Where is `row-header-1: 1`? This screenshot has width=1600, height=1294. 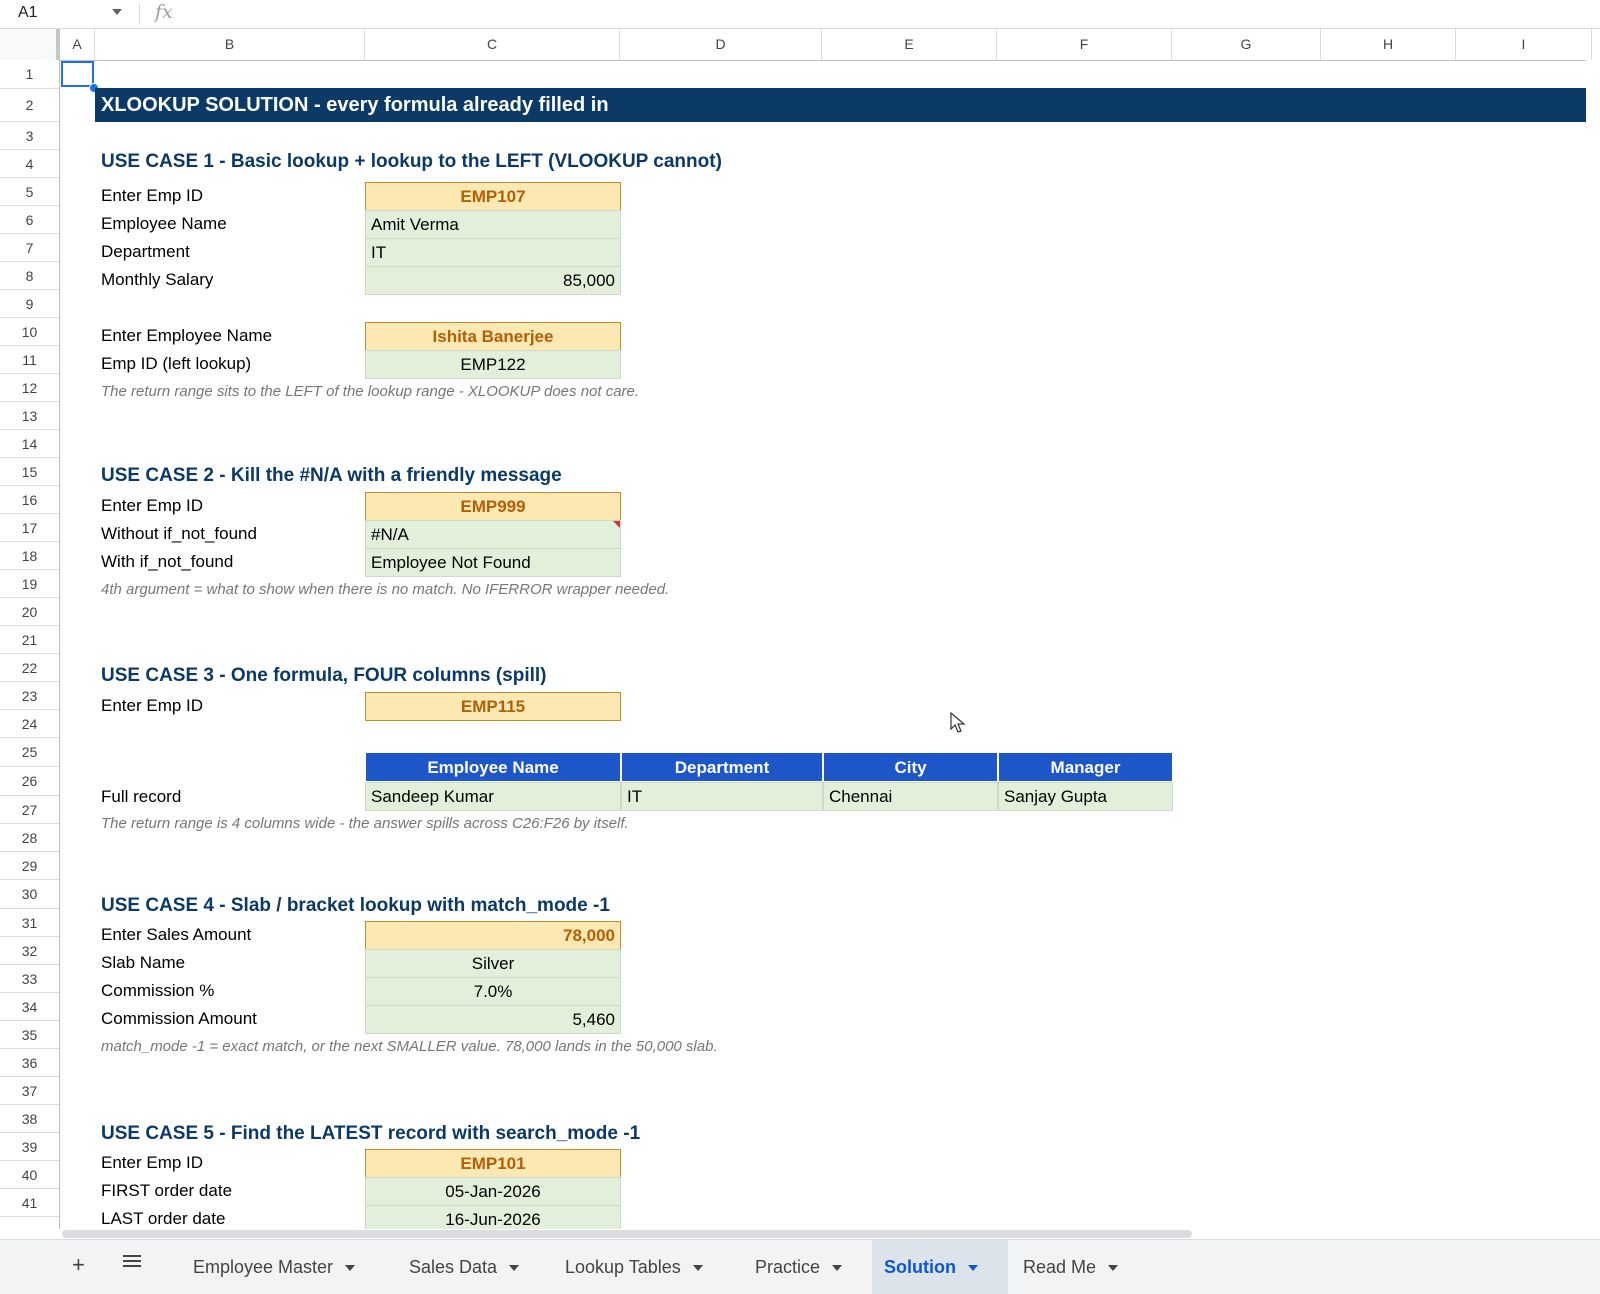 row-header-1: 1 is located at coordinates (29, 74).